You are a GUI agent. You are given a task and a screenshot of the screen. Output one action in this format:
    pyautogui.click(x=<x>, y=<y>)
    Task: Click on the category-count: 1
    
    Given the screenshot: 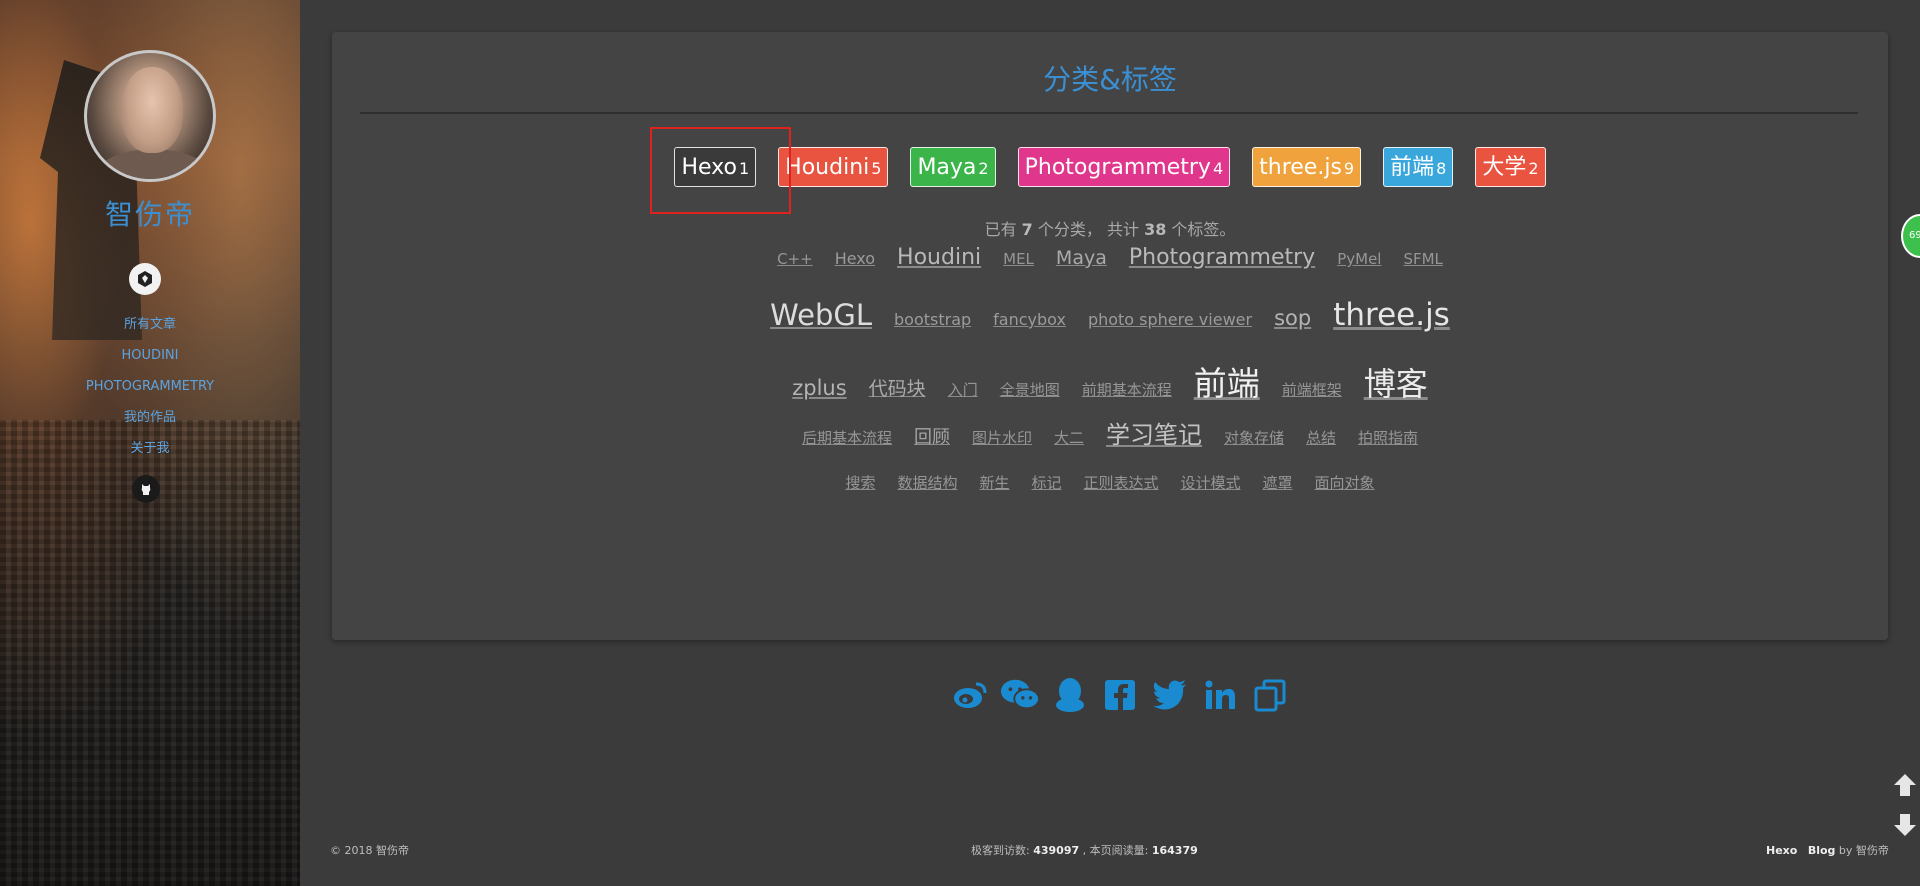 What is the action you would take?
    pyautogui.click(x=744, y=168)
    